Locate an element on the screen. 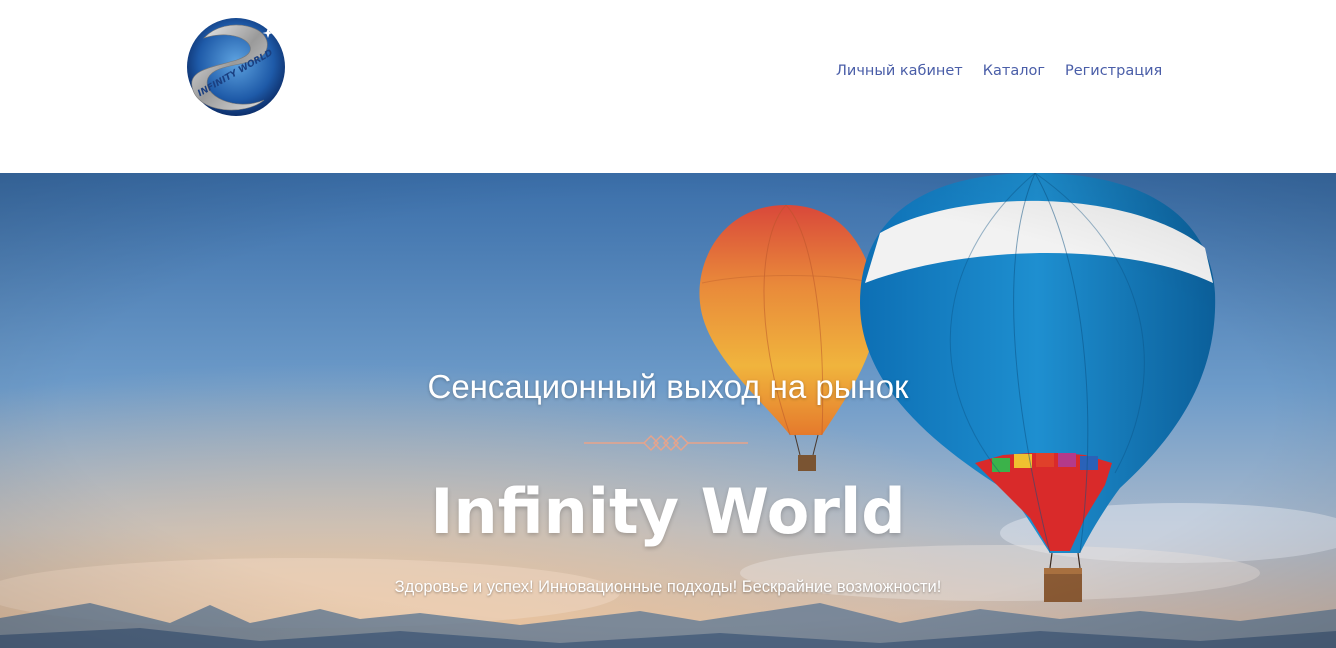  ornament-divider-icon is located at coordinates (666, 443).